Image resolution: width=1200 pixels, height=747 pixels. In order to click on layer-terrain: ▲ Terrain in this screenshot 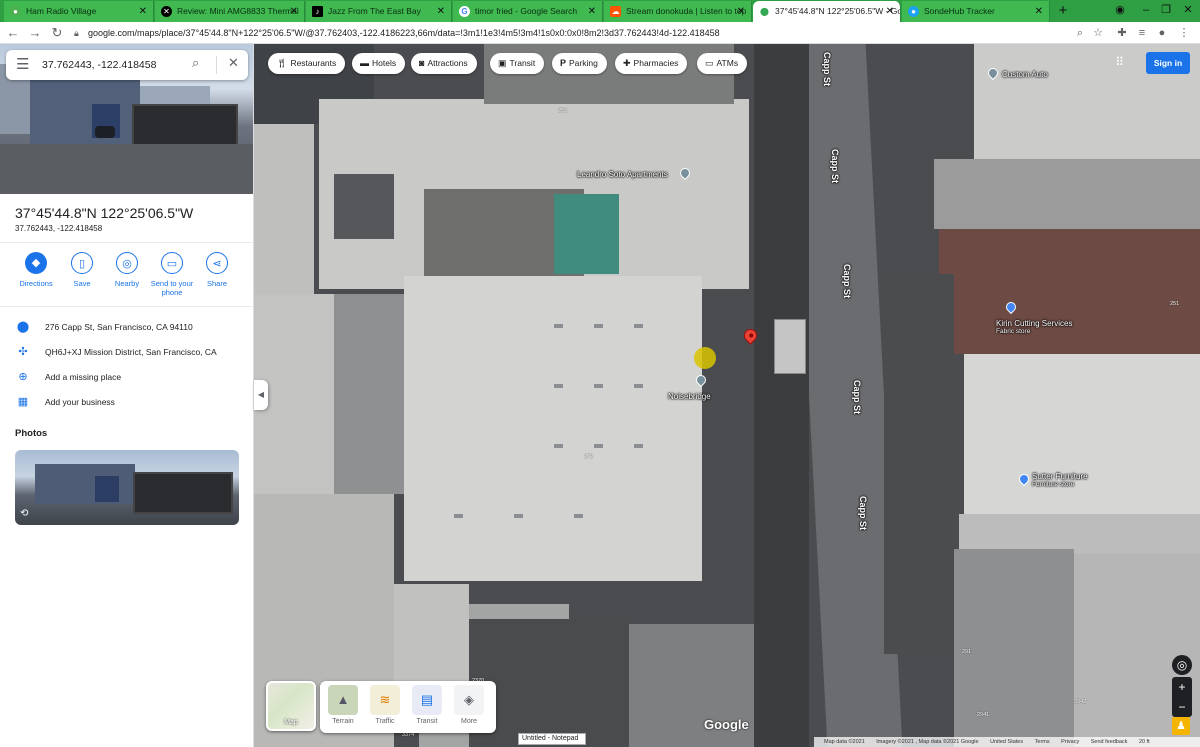, I will do `click(343, 705)`.